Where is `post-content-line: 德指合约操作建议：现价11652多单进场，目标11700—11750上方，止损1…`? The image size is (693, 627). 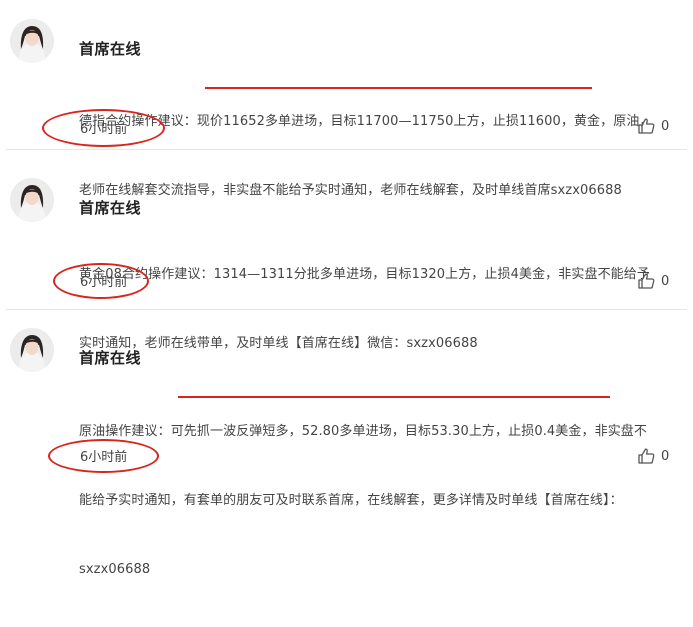
post-content-line: 德指合约操作建议：现价11652多单进场，目标11700—11750上方，止损1… is located at coordinates (366, 121).